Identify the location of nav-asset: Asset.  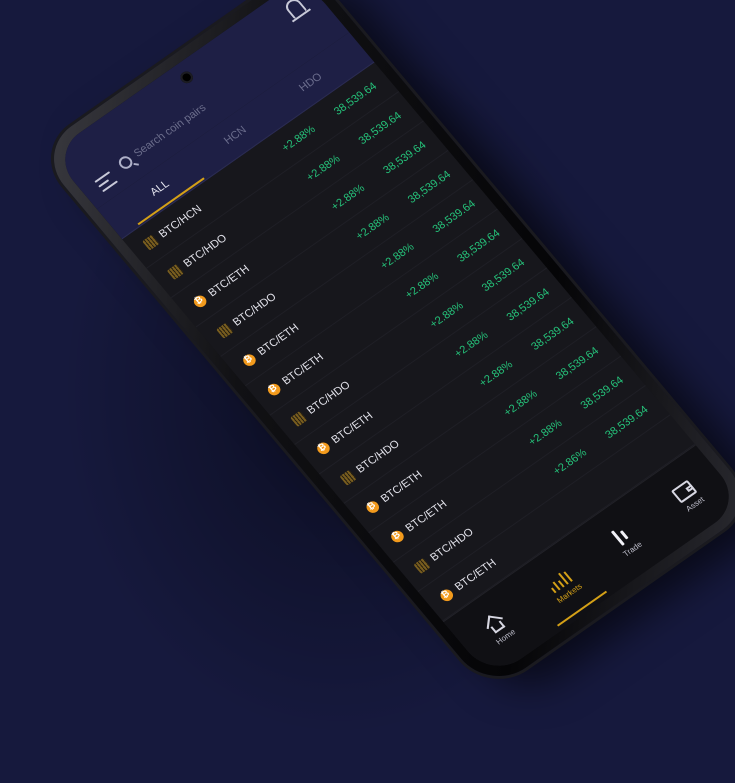
(688, 496).